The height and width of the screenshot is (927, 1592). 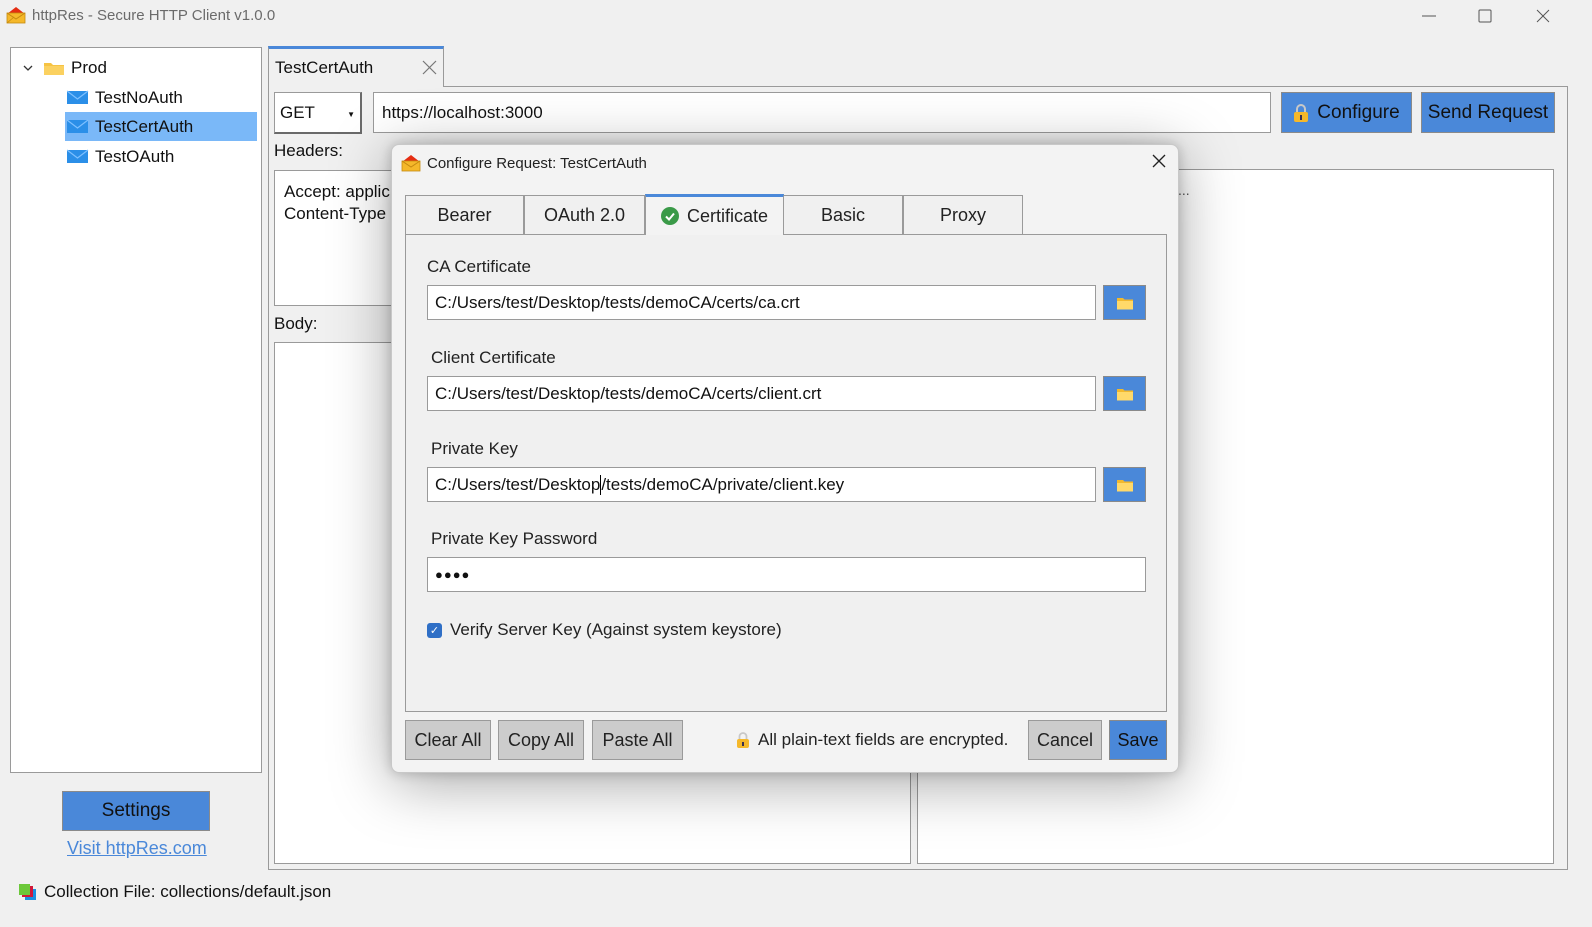 I want to click on visit-website-link: Visit httpRes.com, so click(x=137, y=848).